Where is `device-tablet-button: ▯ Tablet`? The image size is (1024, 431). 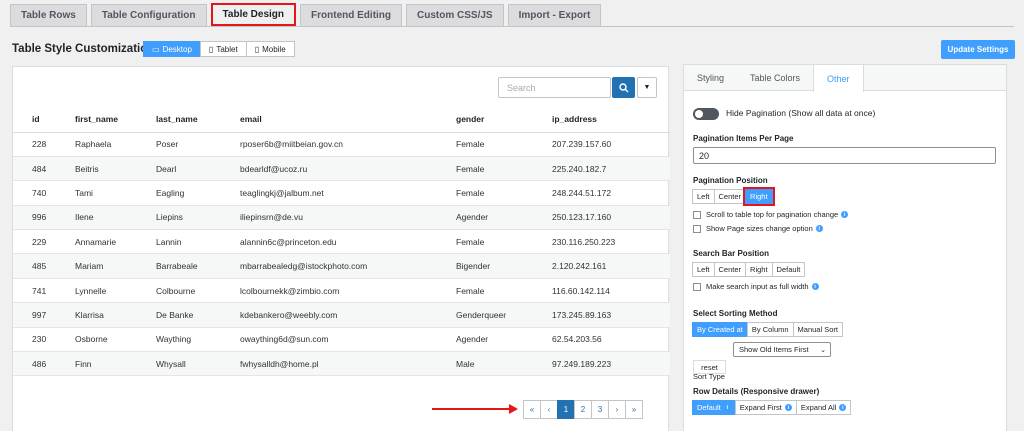 device-tablet-button: ▯ Tablet is located at coordinates (223, 49).